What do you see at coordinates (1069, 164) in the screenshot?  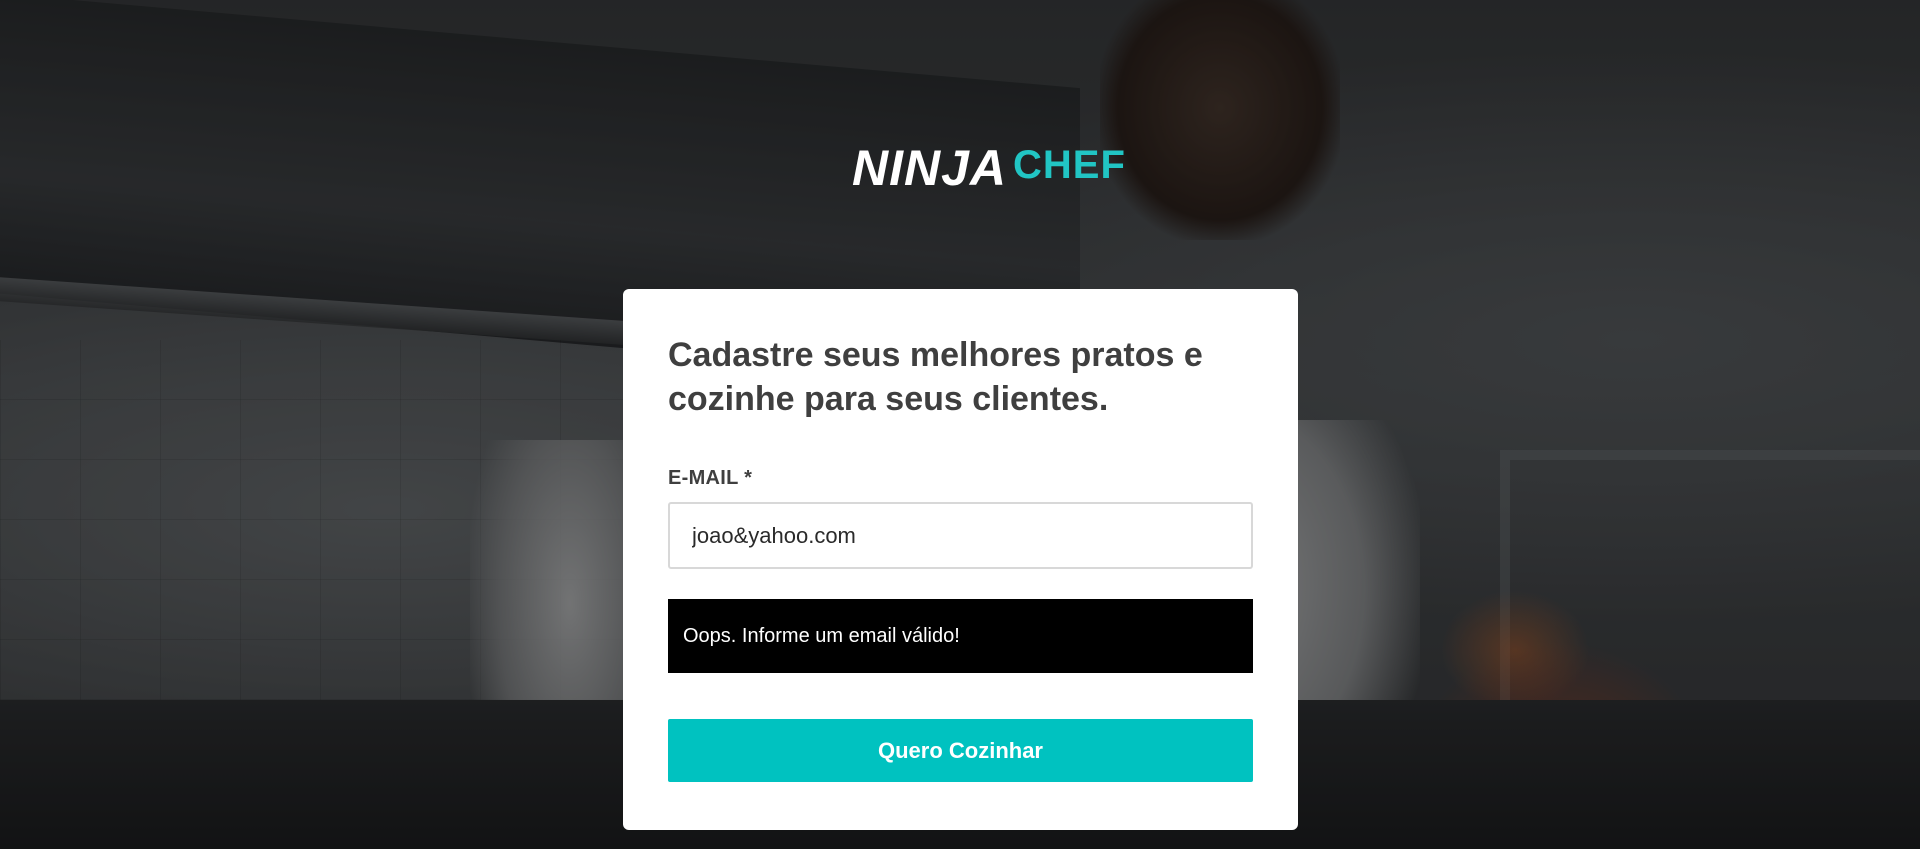 I see `logo-chef-text: CHEF` at bounding box center [1069, 164].